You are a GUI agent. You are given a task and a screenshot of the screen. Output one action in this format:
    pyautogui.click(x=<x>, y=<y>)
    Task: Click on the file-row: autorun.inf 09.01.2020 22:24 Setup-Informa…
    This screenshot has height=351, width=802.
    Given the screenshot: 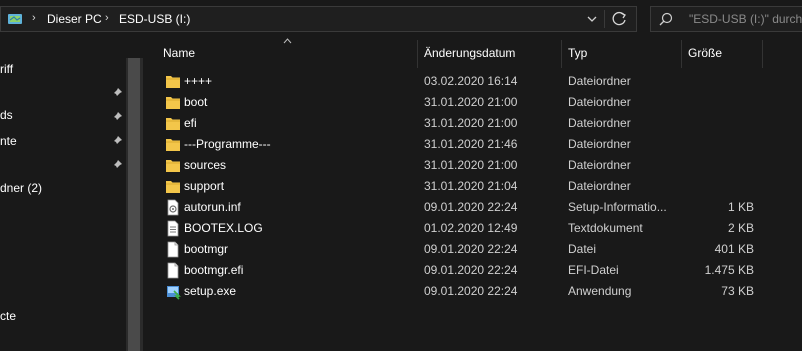 What is the action you would take?
    pyautogui.click(x=478, y=207)
    